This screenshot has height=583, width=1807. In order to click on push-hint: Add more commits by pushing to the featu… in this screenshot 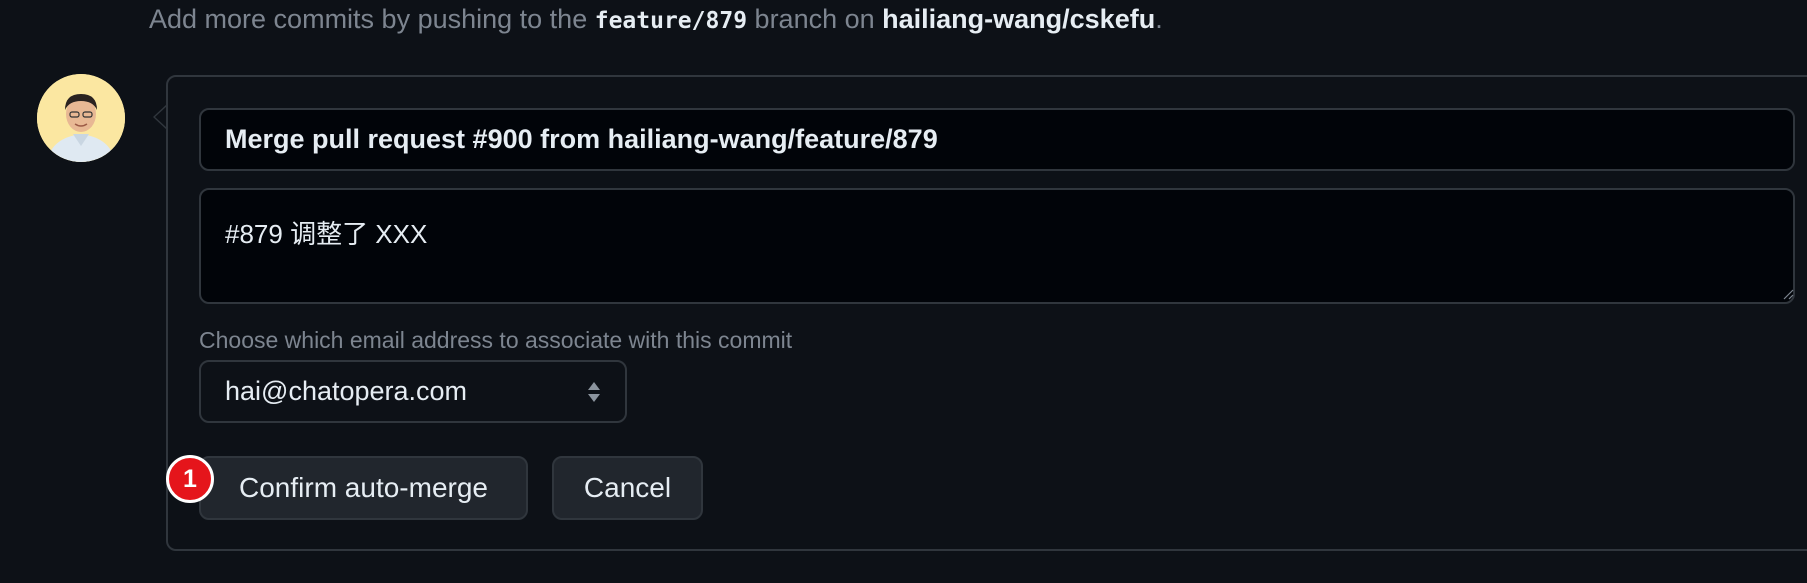, I will do `click(656, 19)`.